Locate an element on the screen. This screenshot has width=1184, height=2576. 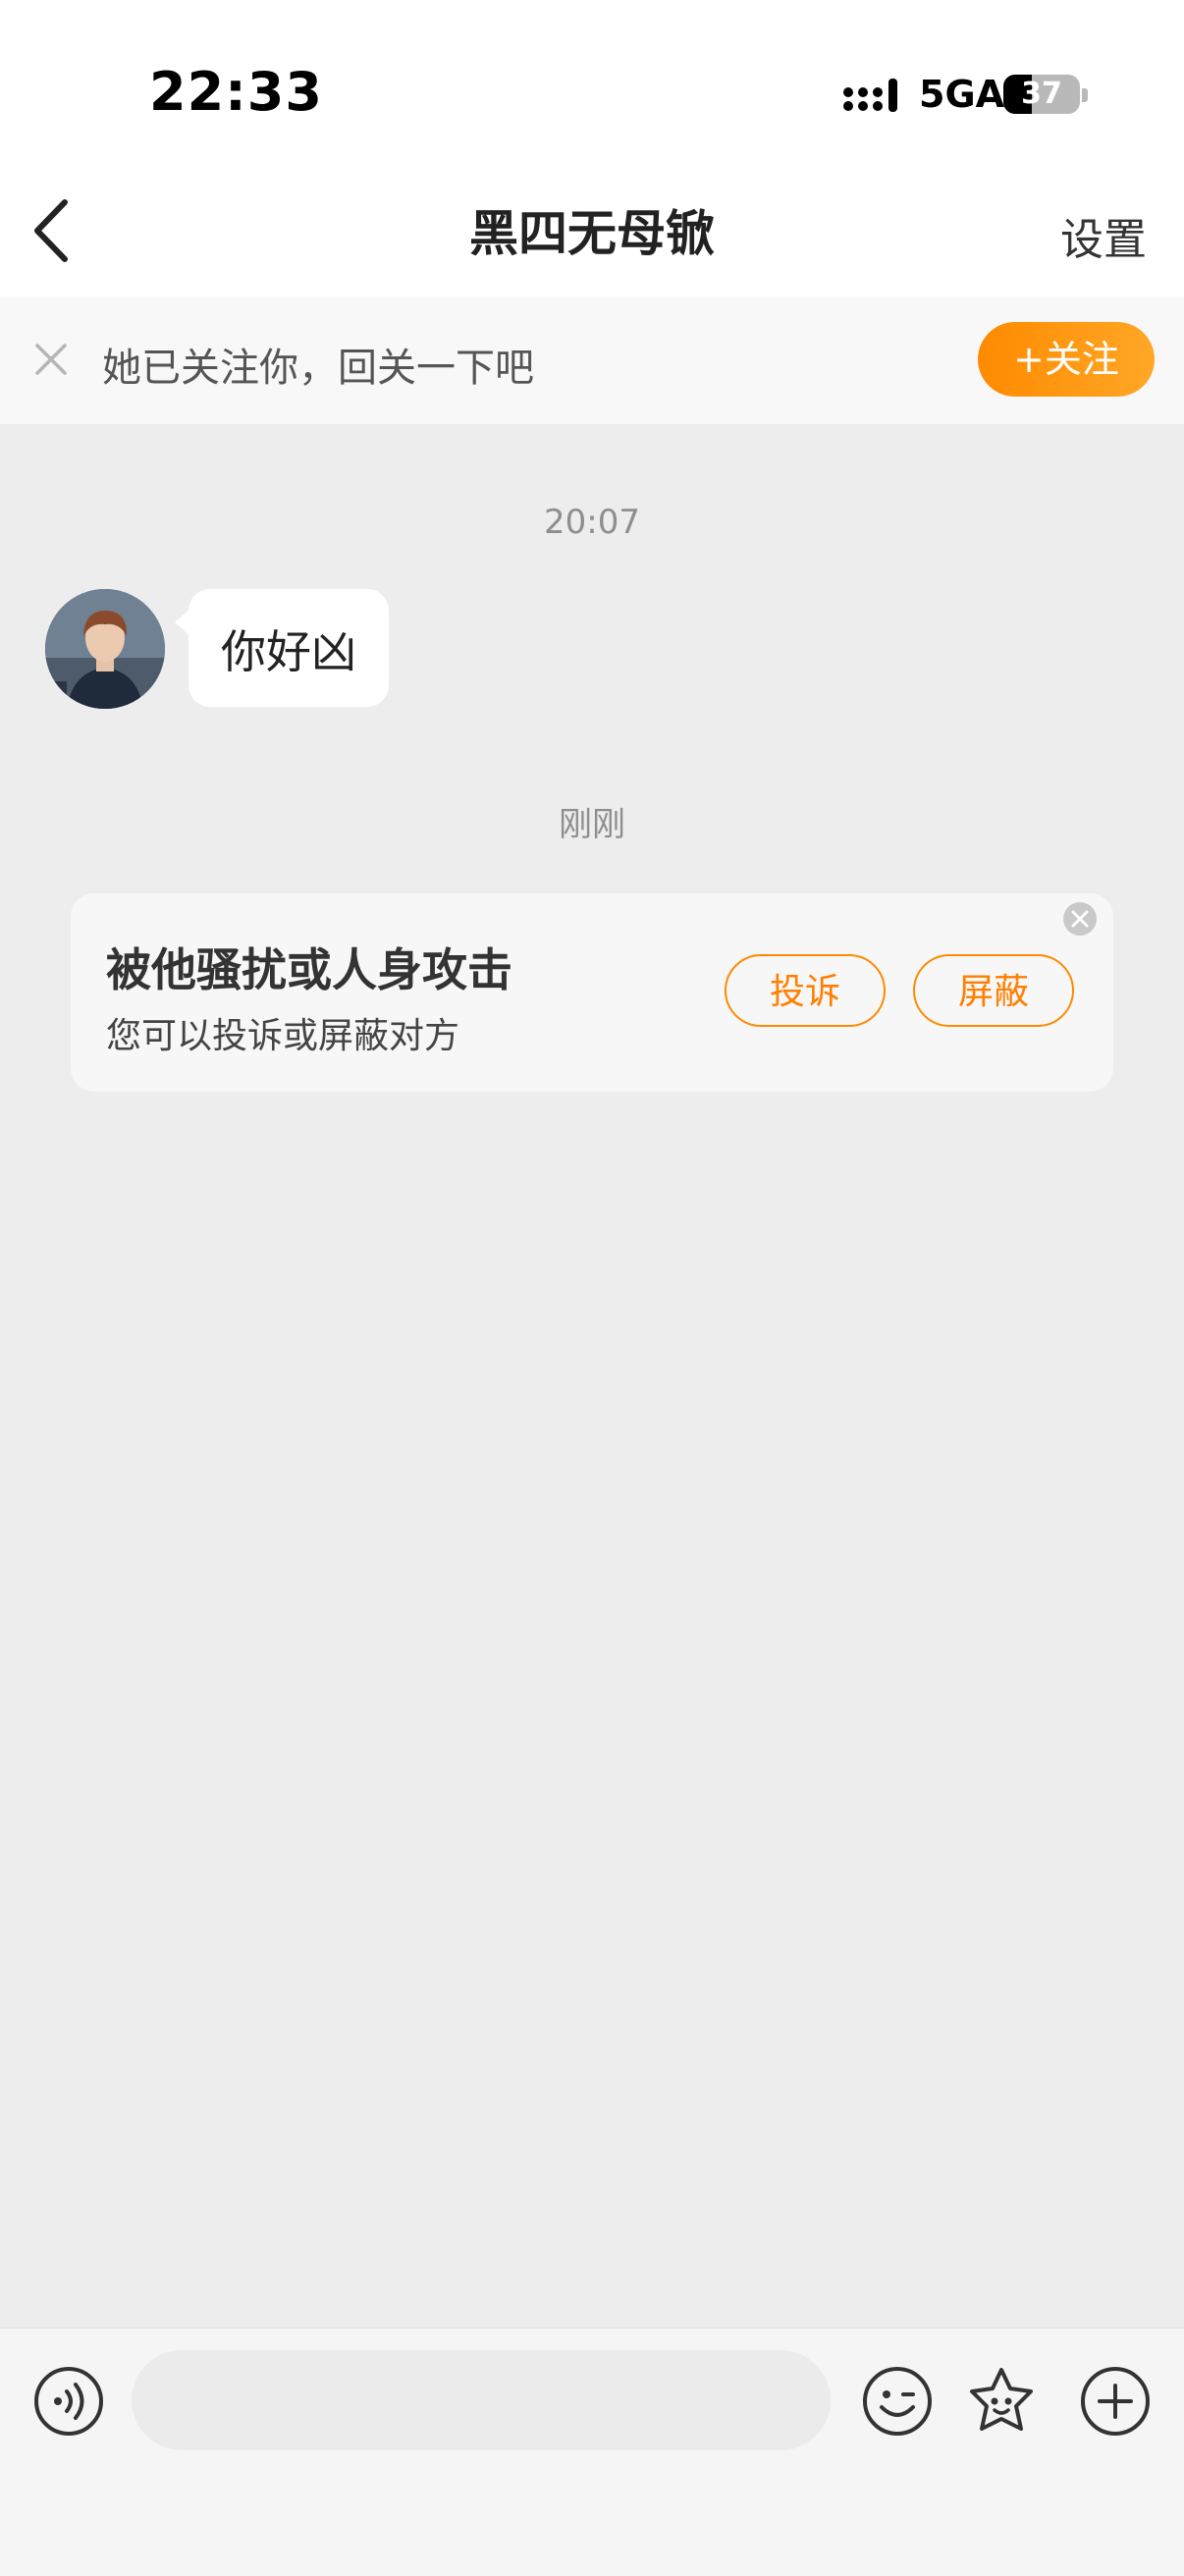
network-type: 5GA is located at coordinates (962, 94).